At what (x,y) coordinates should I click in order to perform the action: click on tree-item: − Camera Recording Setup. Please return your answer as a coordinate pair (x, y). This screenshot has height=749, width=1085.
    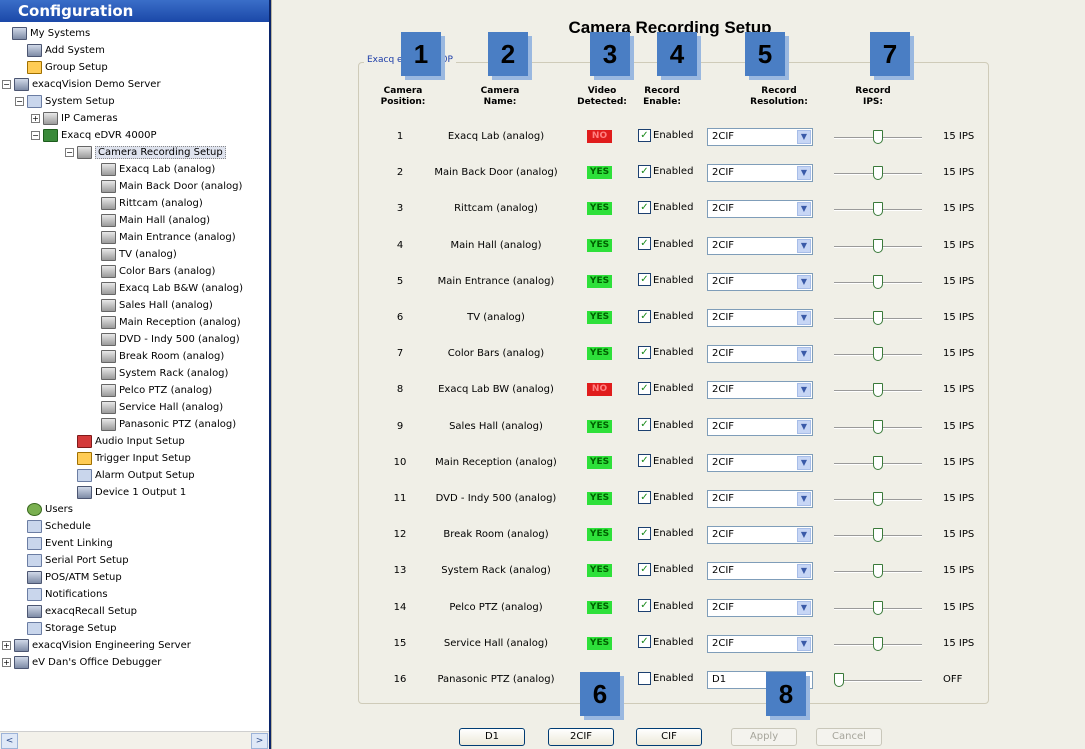
    Looking at the image, I should click on (145, 153).